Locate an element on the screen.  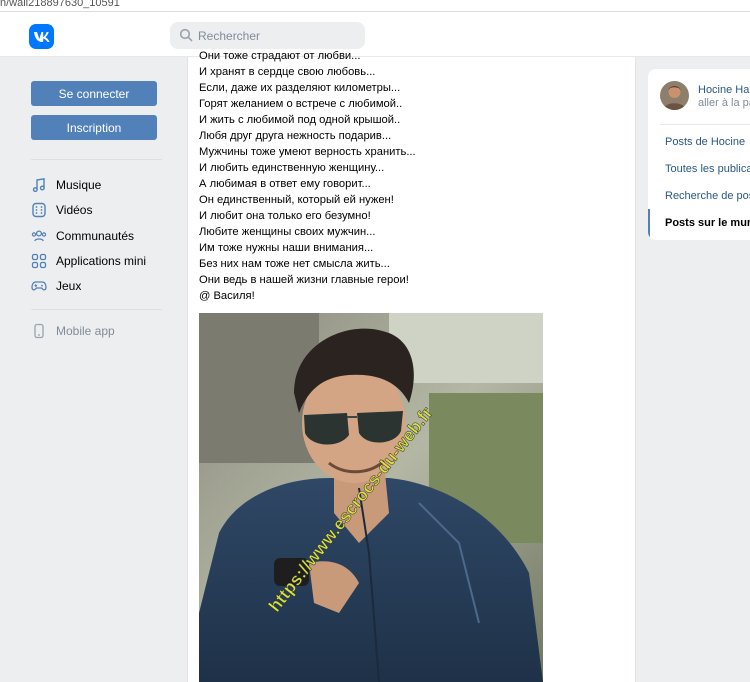
profile-posts-link: Posts de Hocine is located at coordinates (705, 142).